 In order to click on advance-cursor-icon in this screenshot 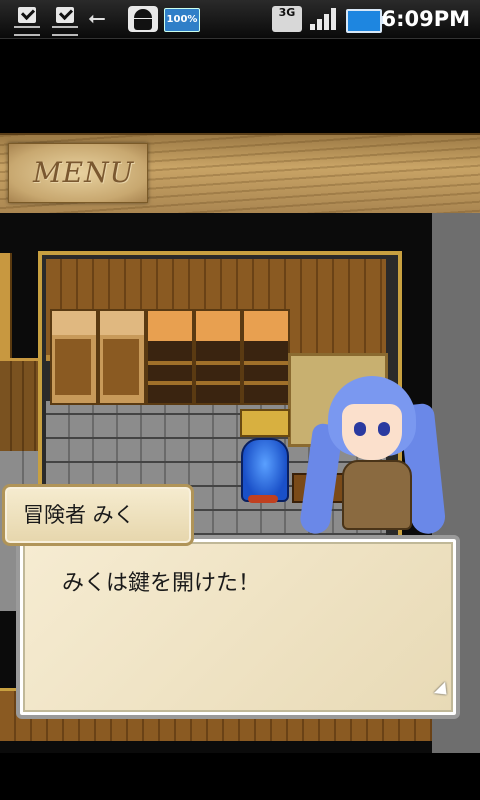, I will do `click(443, 691)`.